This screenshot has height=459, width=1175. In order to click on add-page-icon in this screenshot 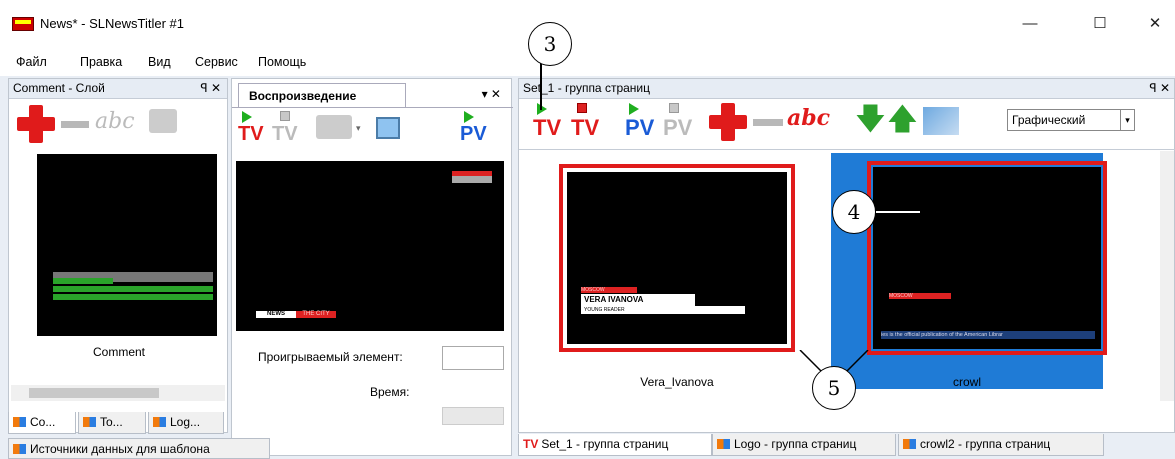, I will do `click(728, 122)`.